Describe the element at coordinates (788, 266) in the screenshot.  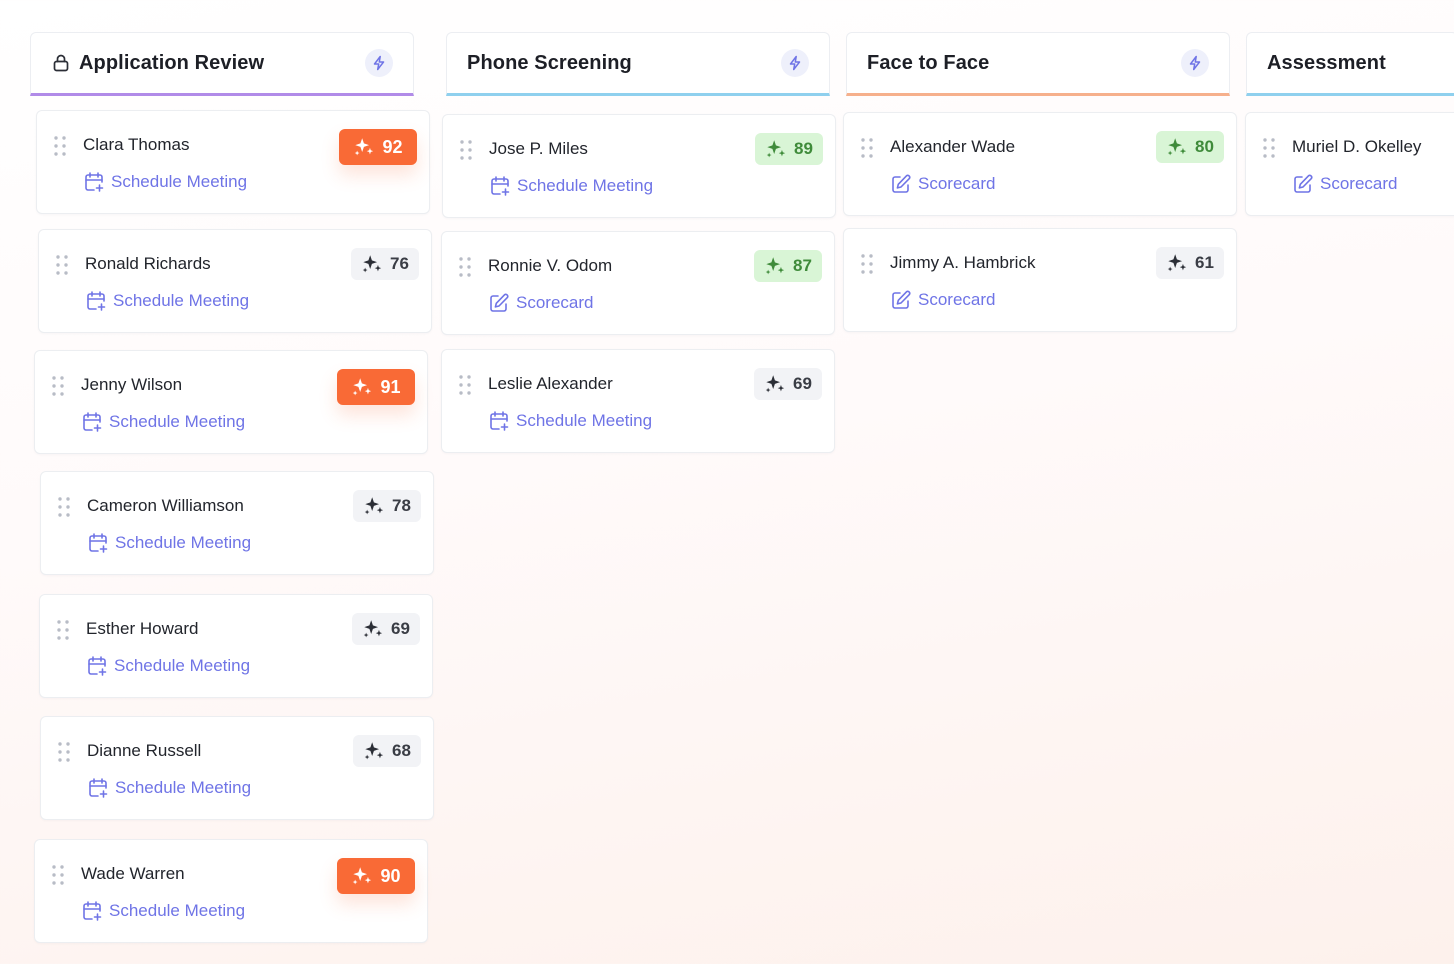
I see `ai-score-badge: 87` at that location.